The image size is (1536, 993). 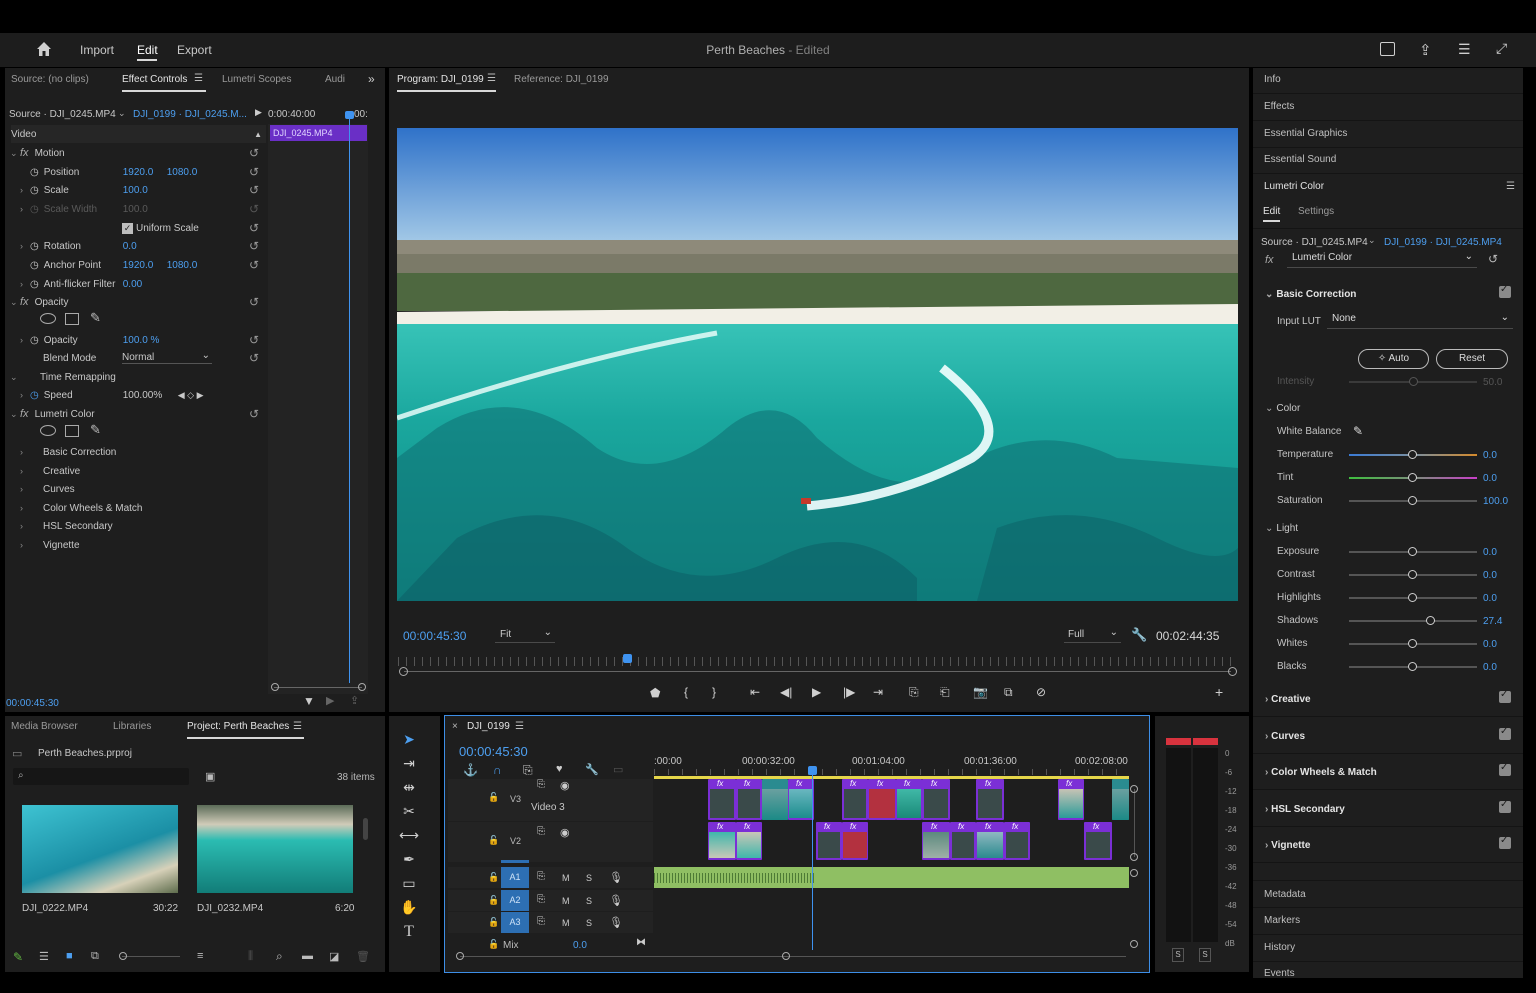 I want to click on vscroll-handle, so click(x=1134, y=873).